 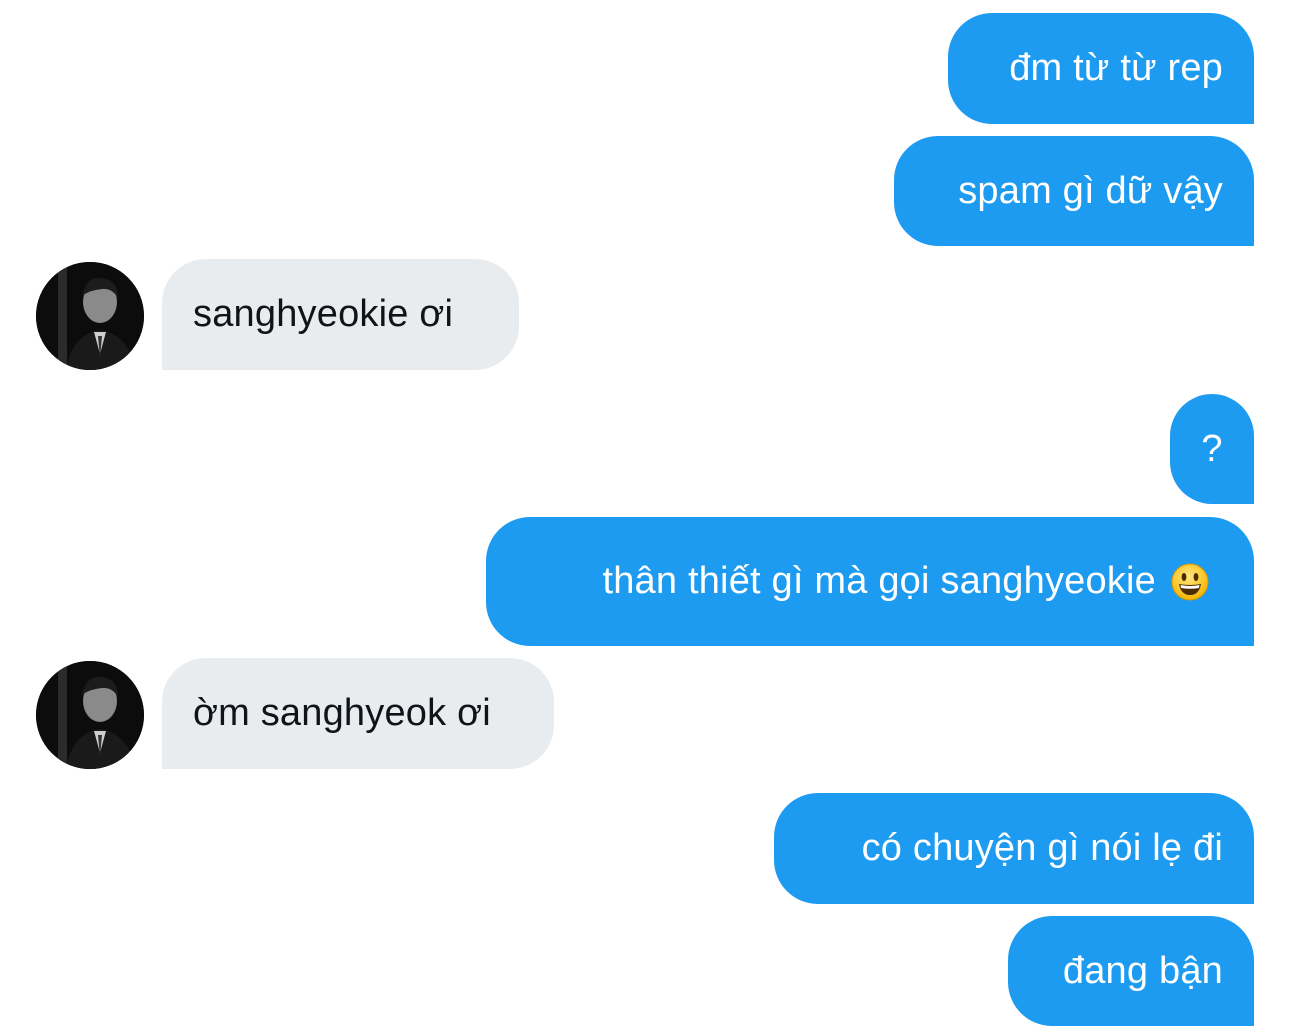 I want to click on sent-message-bubble: đang bận, so click(x=1131, y=971).